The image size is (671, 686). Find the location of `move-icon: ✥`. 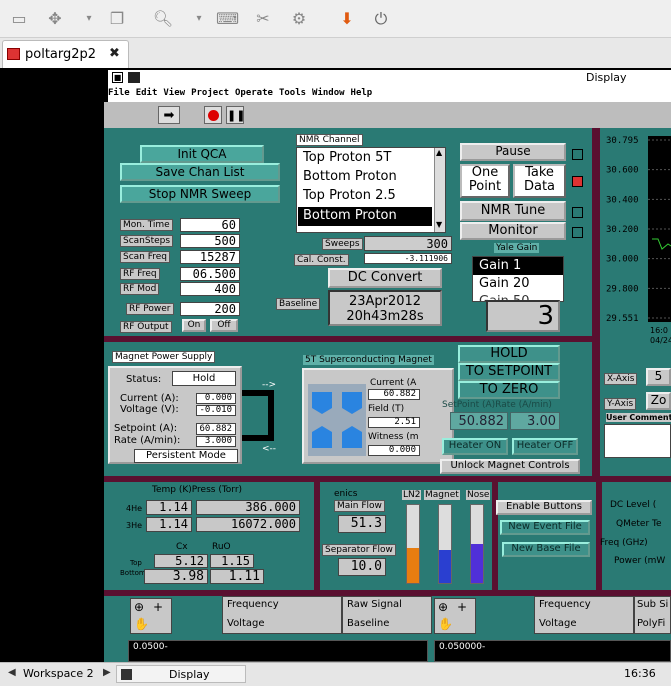

move-icon: ✥ is located at coordinates (55, 19).